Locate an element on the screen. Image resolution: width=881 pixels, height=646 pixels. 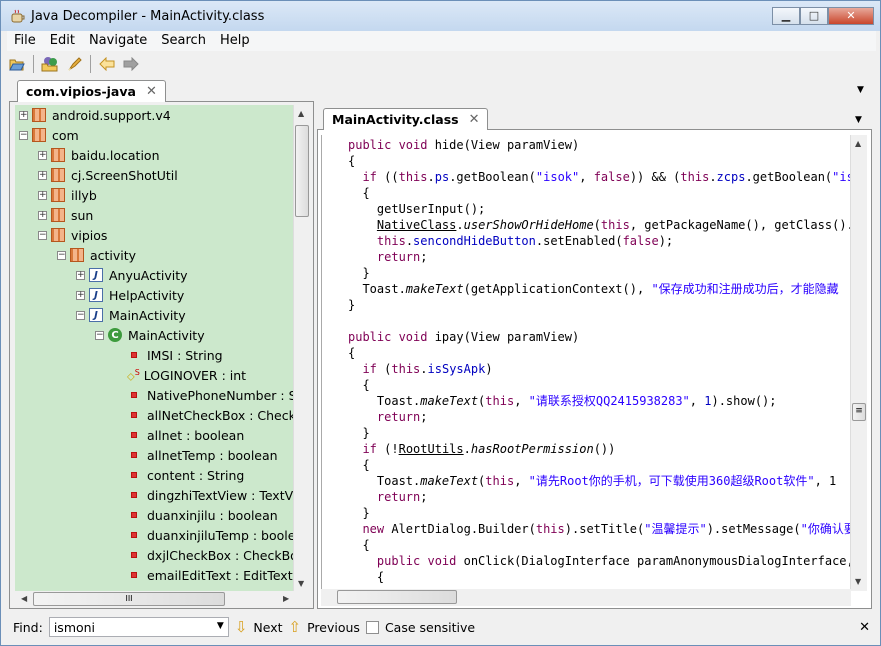
close-find-icon: ✕ is located at coordinates (864, 627).